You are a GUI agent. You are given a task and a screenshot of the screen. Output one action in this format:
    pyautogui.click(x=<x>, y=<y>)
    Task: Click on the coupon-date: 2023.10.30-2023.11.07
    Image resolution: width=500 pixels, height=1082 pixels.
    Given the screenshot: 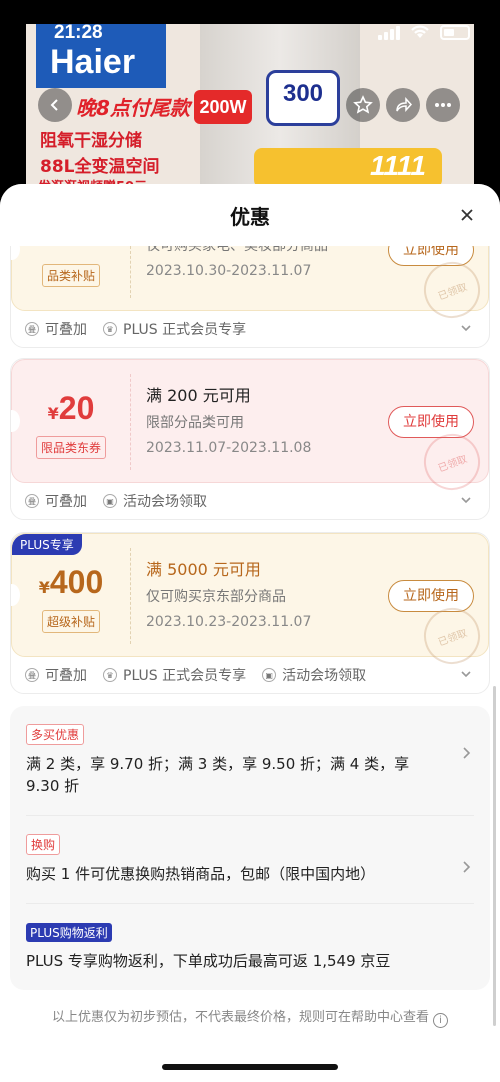 What is the action you would take?
    pyautogui.click(x=229, y=271)
    